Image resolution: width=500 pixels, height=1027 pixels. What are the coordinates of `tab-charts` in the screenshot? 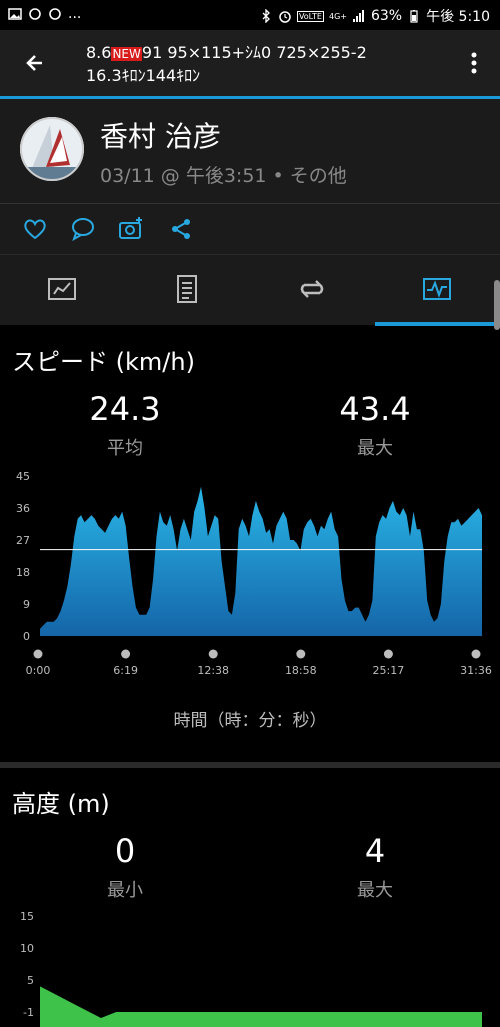 It's located at (437, 290).